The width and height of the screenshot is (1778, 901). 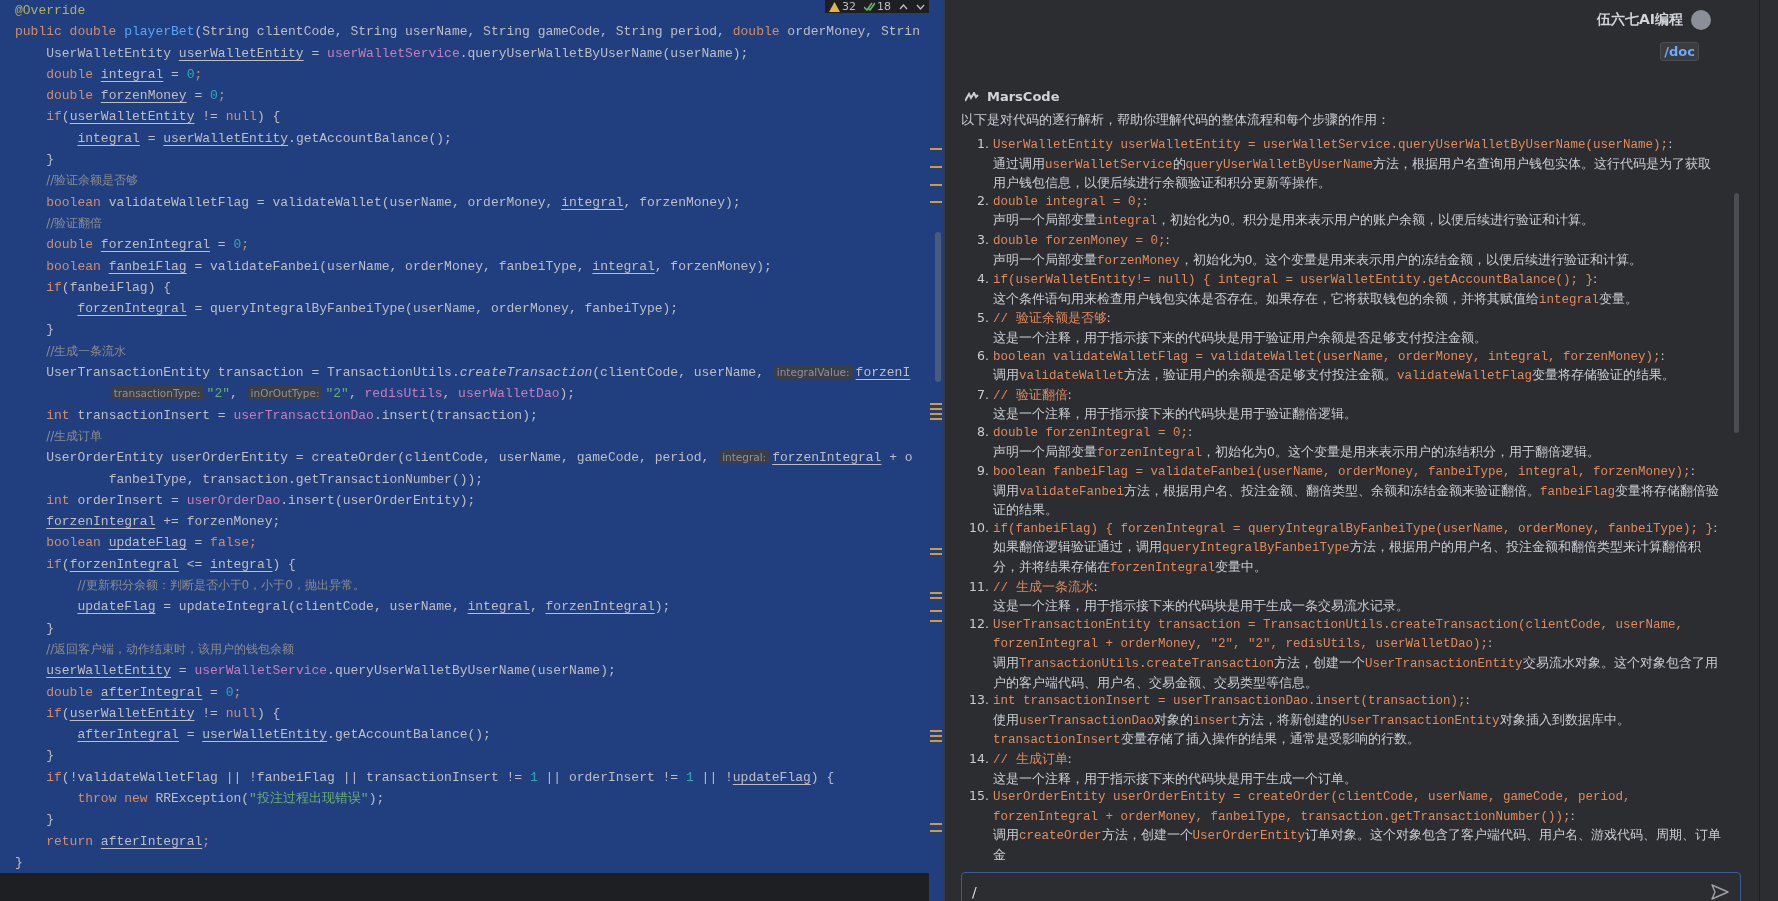 What do you see at coordinates (1679, 51) in the screenshot?
I see `command-chip: /doc` at bounding box center [1679, 51].